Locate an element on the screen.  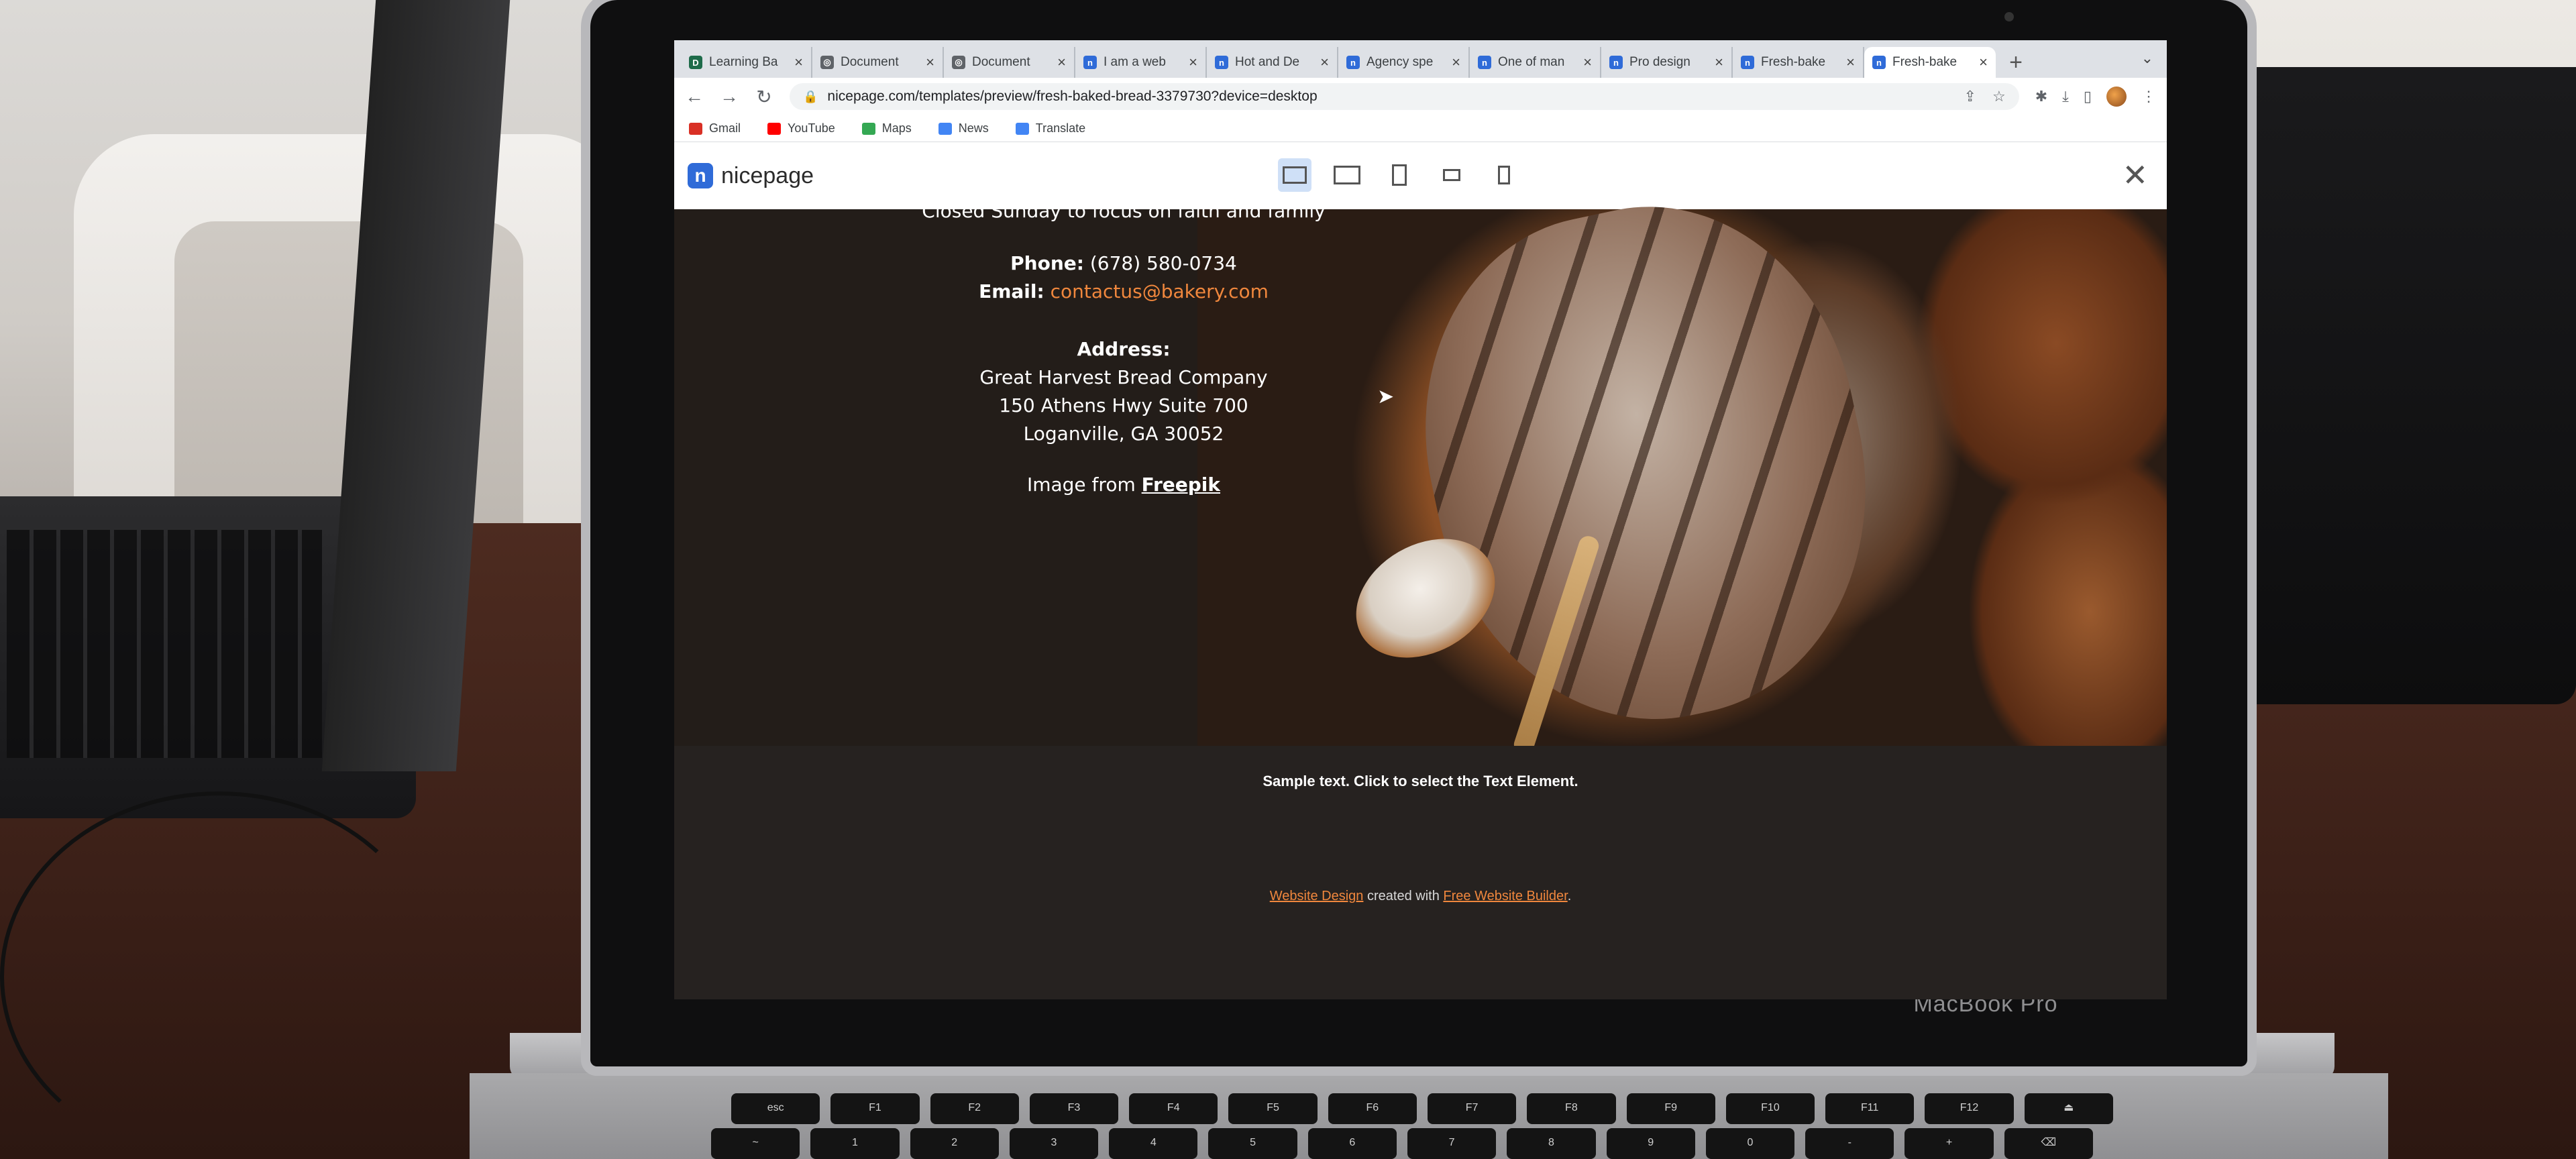
bookmark-star-icon: ☆ is located at coordinates (1999, 96).